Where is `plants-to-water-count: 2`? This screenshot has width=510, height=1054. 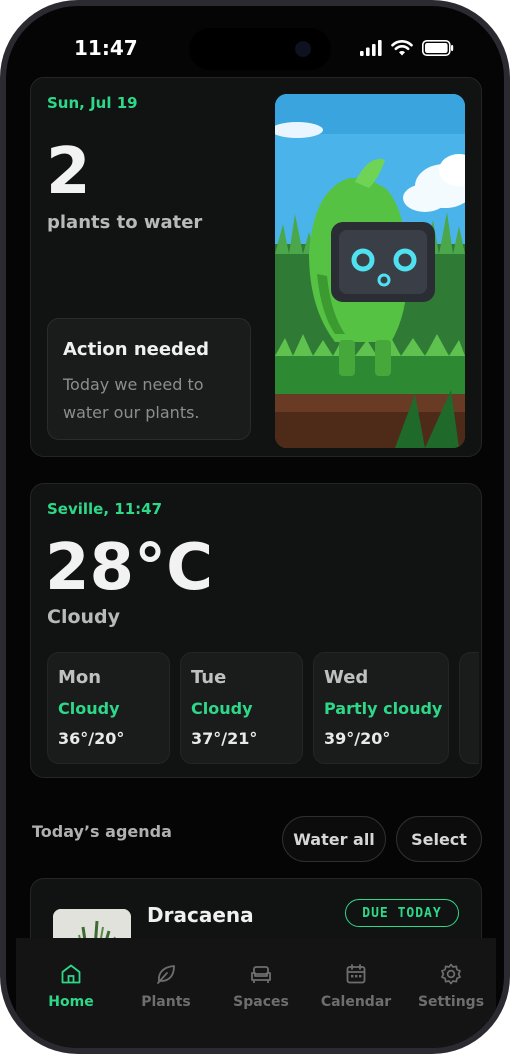 plants-to-water-count: 2 is located at coordinates (68, 172).